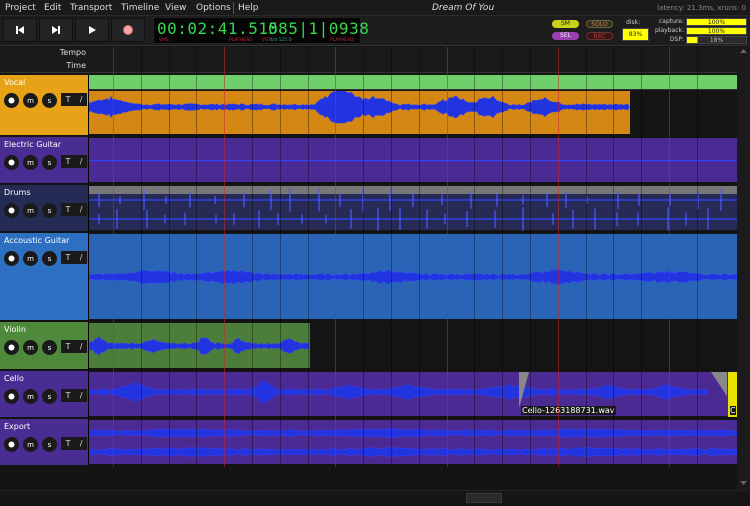  I want to click on track-name: Accoustic Guitar, so click(36, 240).